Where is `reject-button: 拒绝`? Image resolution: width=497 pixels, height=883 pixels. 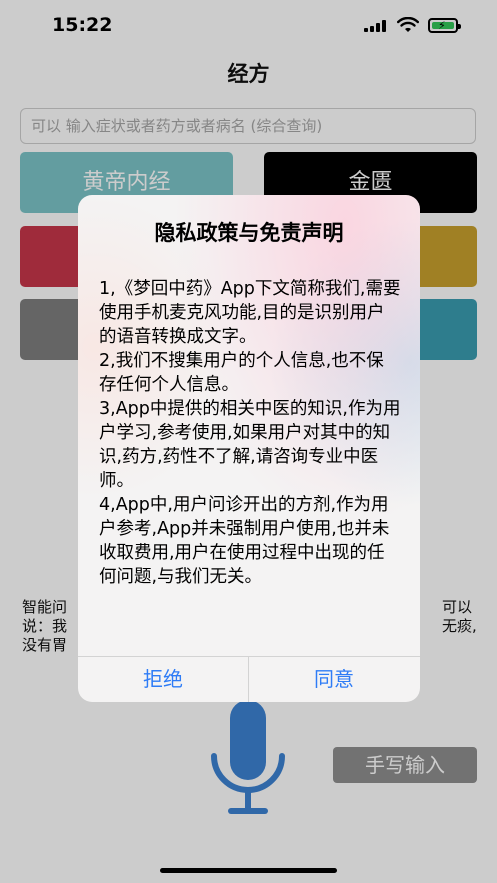 reject-button: 拒绝 is located at coordinates (163, 679).